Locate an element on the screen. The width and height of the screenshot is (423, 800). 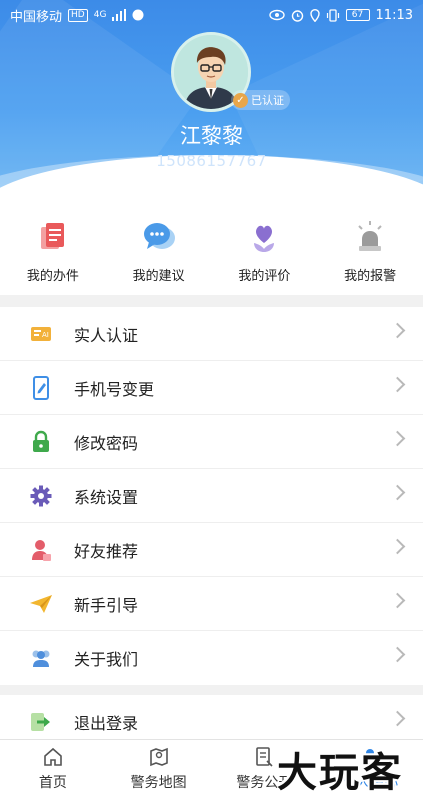
check-icon: ✓ is located at coordinates (240, 100).